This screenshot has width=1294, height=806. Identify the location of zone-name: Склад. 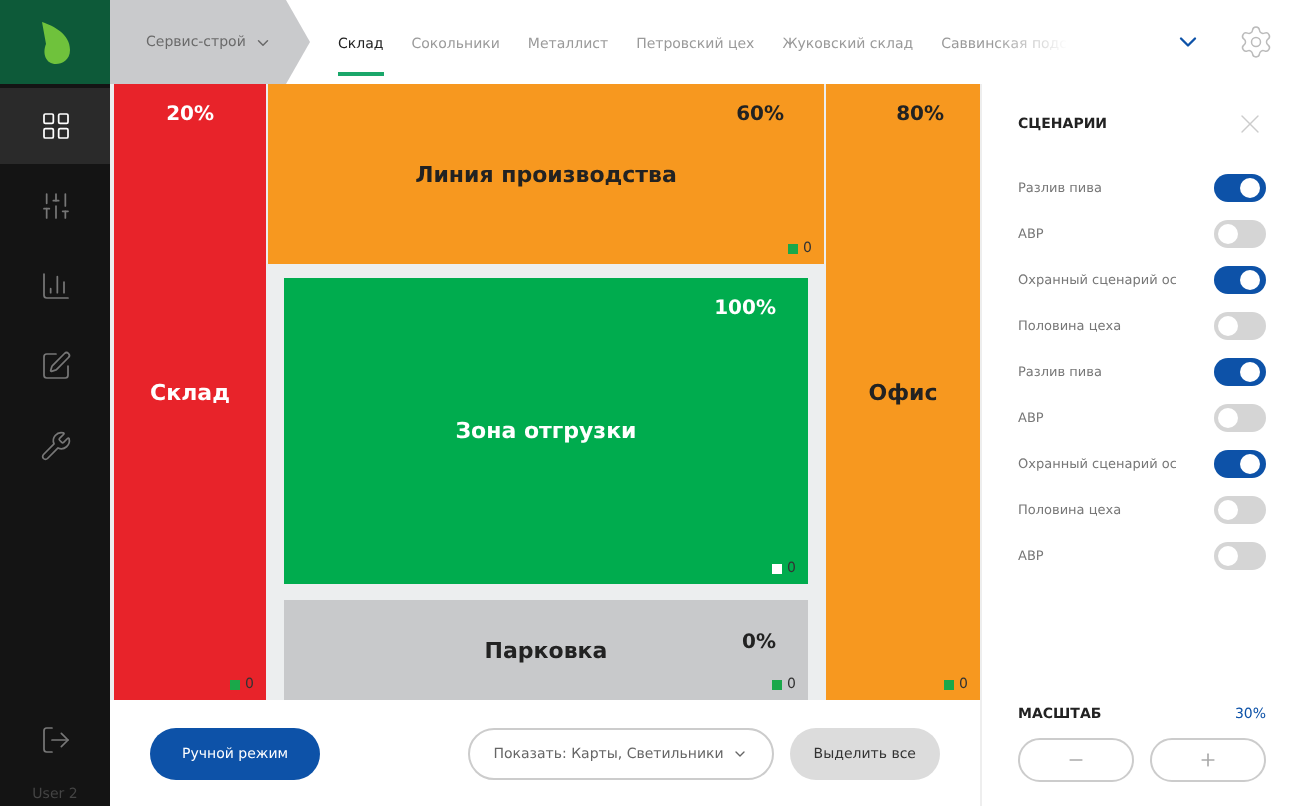
(190, 392).